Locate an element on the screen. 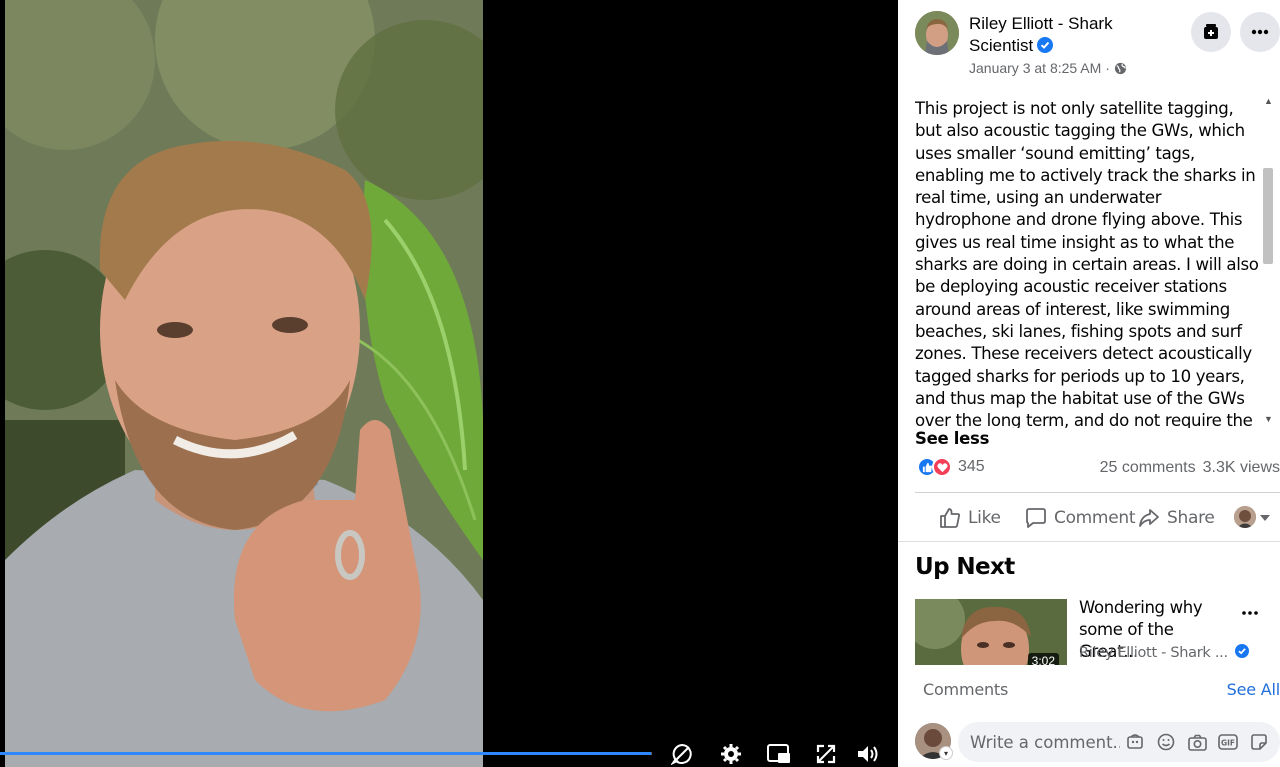 Image resolution: width=1280 pixels, height=767 pixels. views-count: 3.3K views is located at coordinates (1241, 467).